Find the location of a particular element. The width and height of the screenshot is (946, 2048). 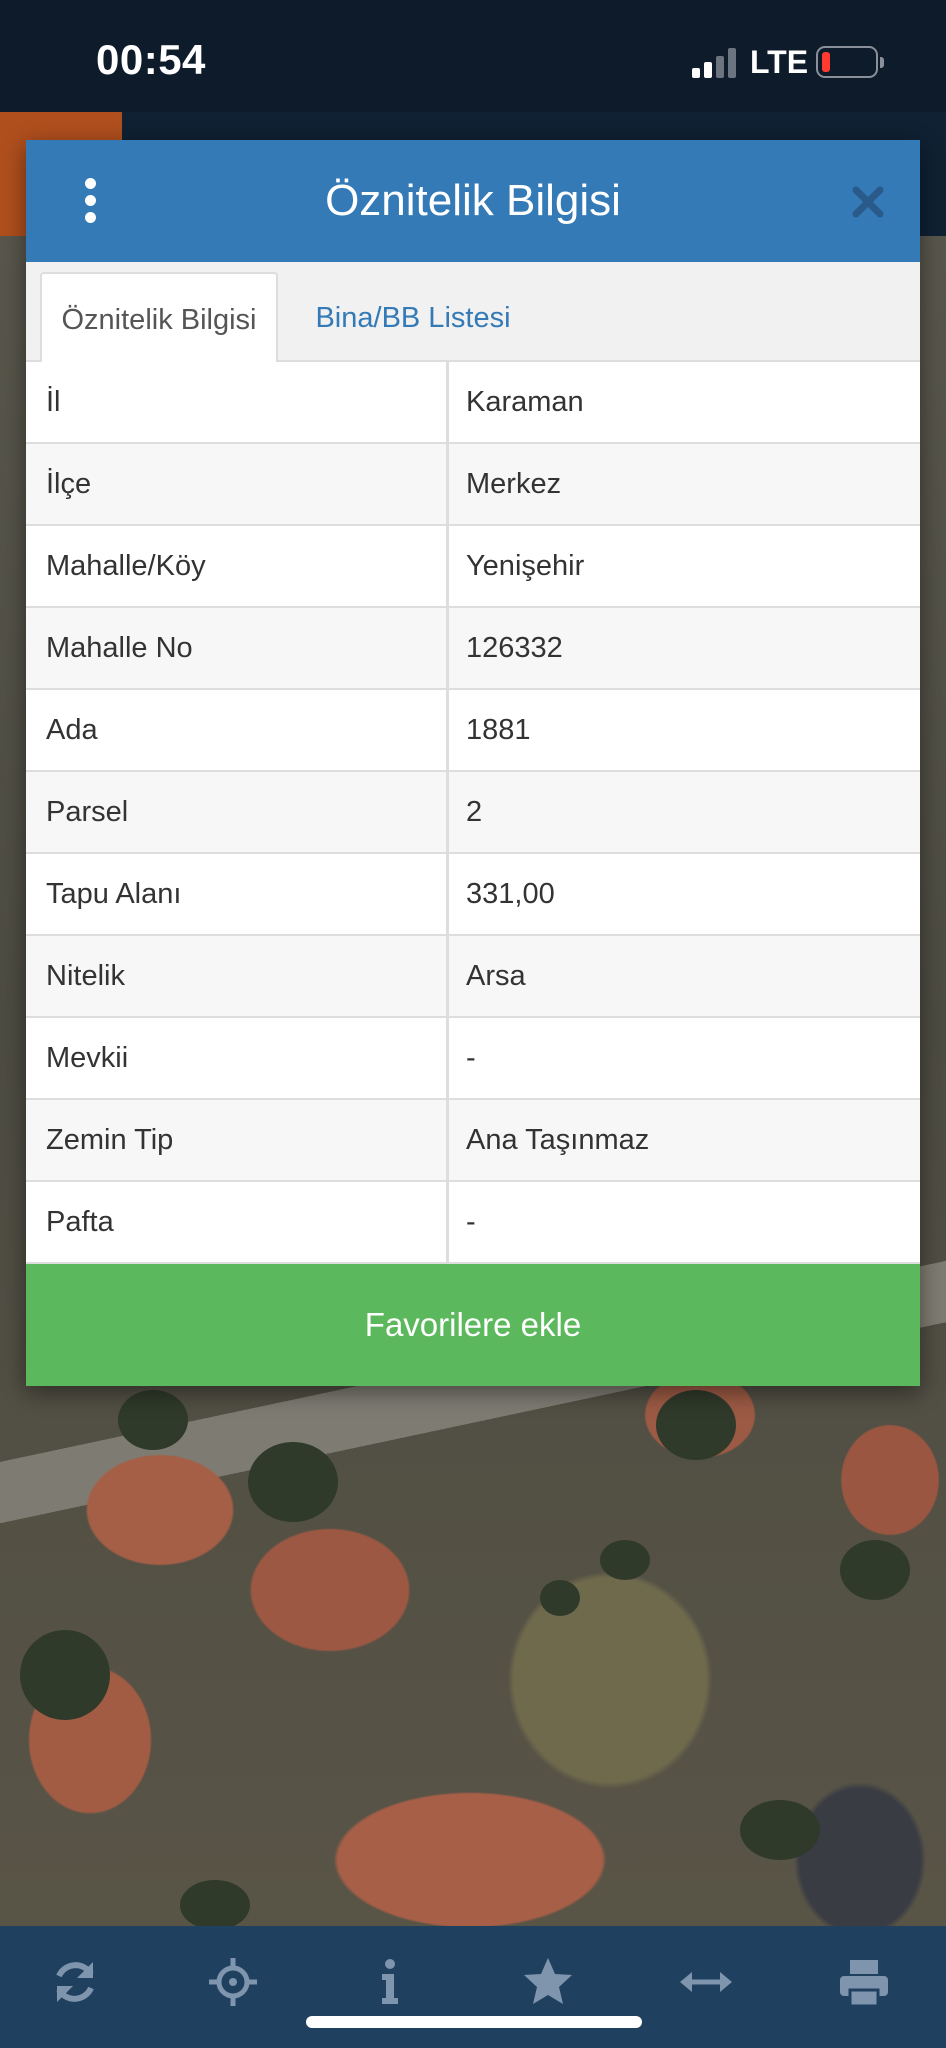

measure-icon is located at coordinates (706, 1982).